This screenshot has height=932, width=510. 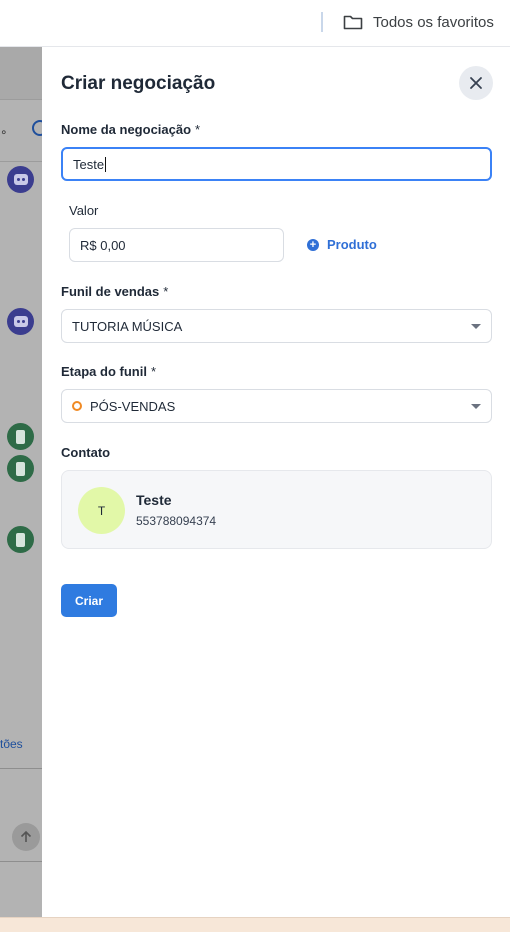 I want to click on contact-phone: 553788094374, so click(x=176, y=521).